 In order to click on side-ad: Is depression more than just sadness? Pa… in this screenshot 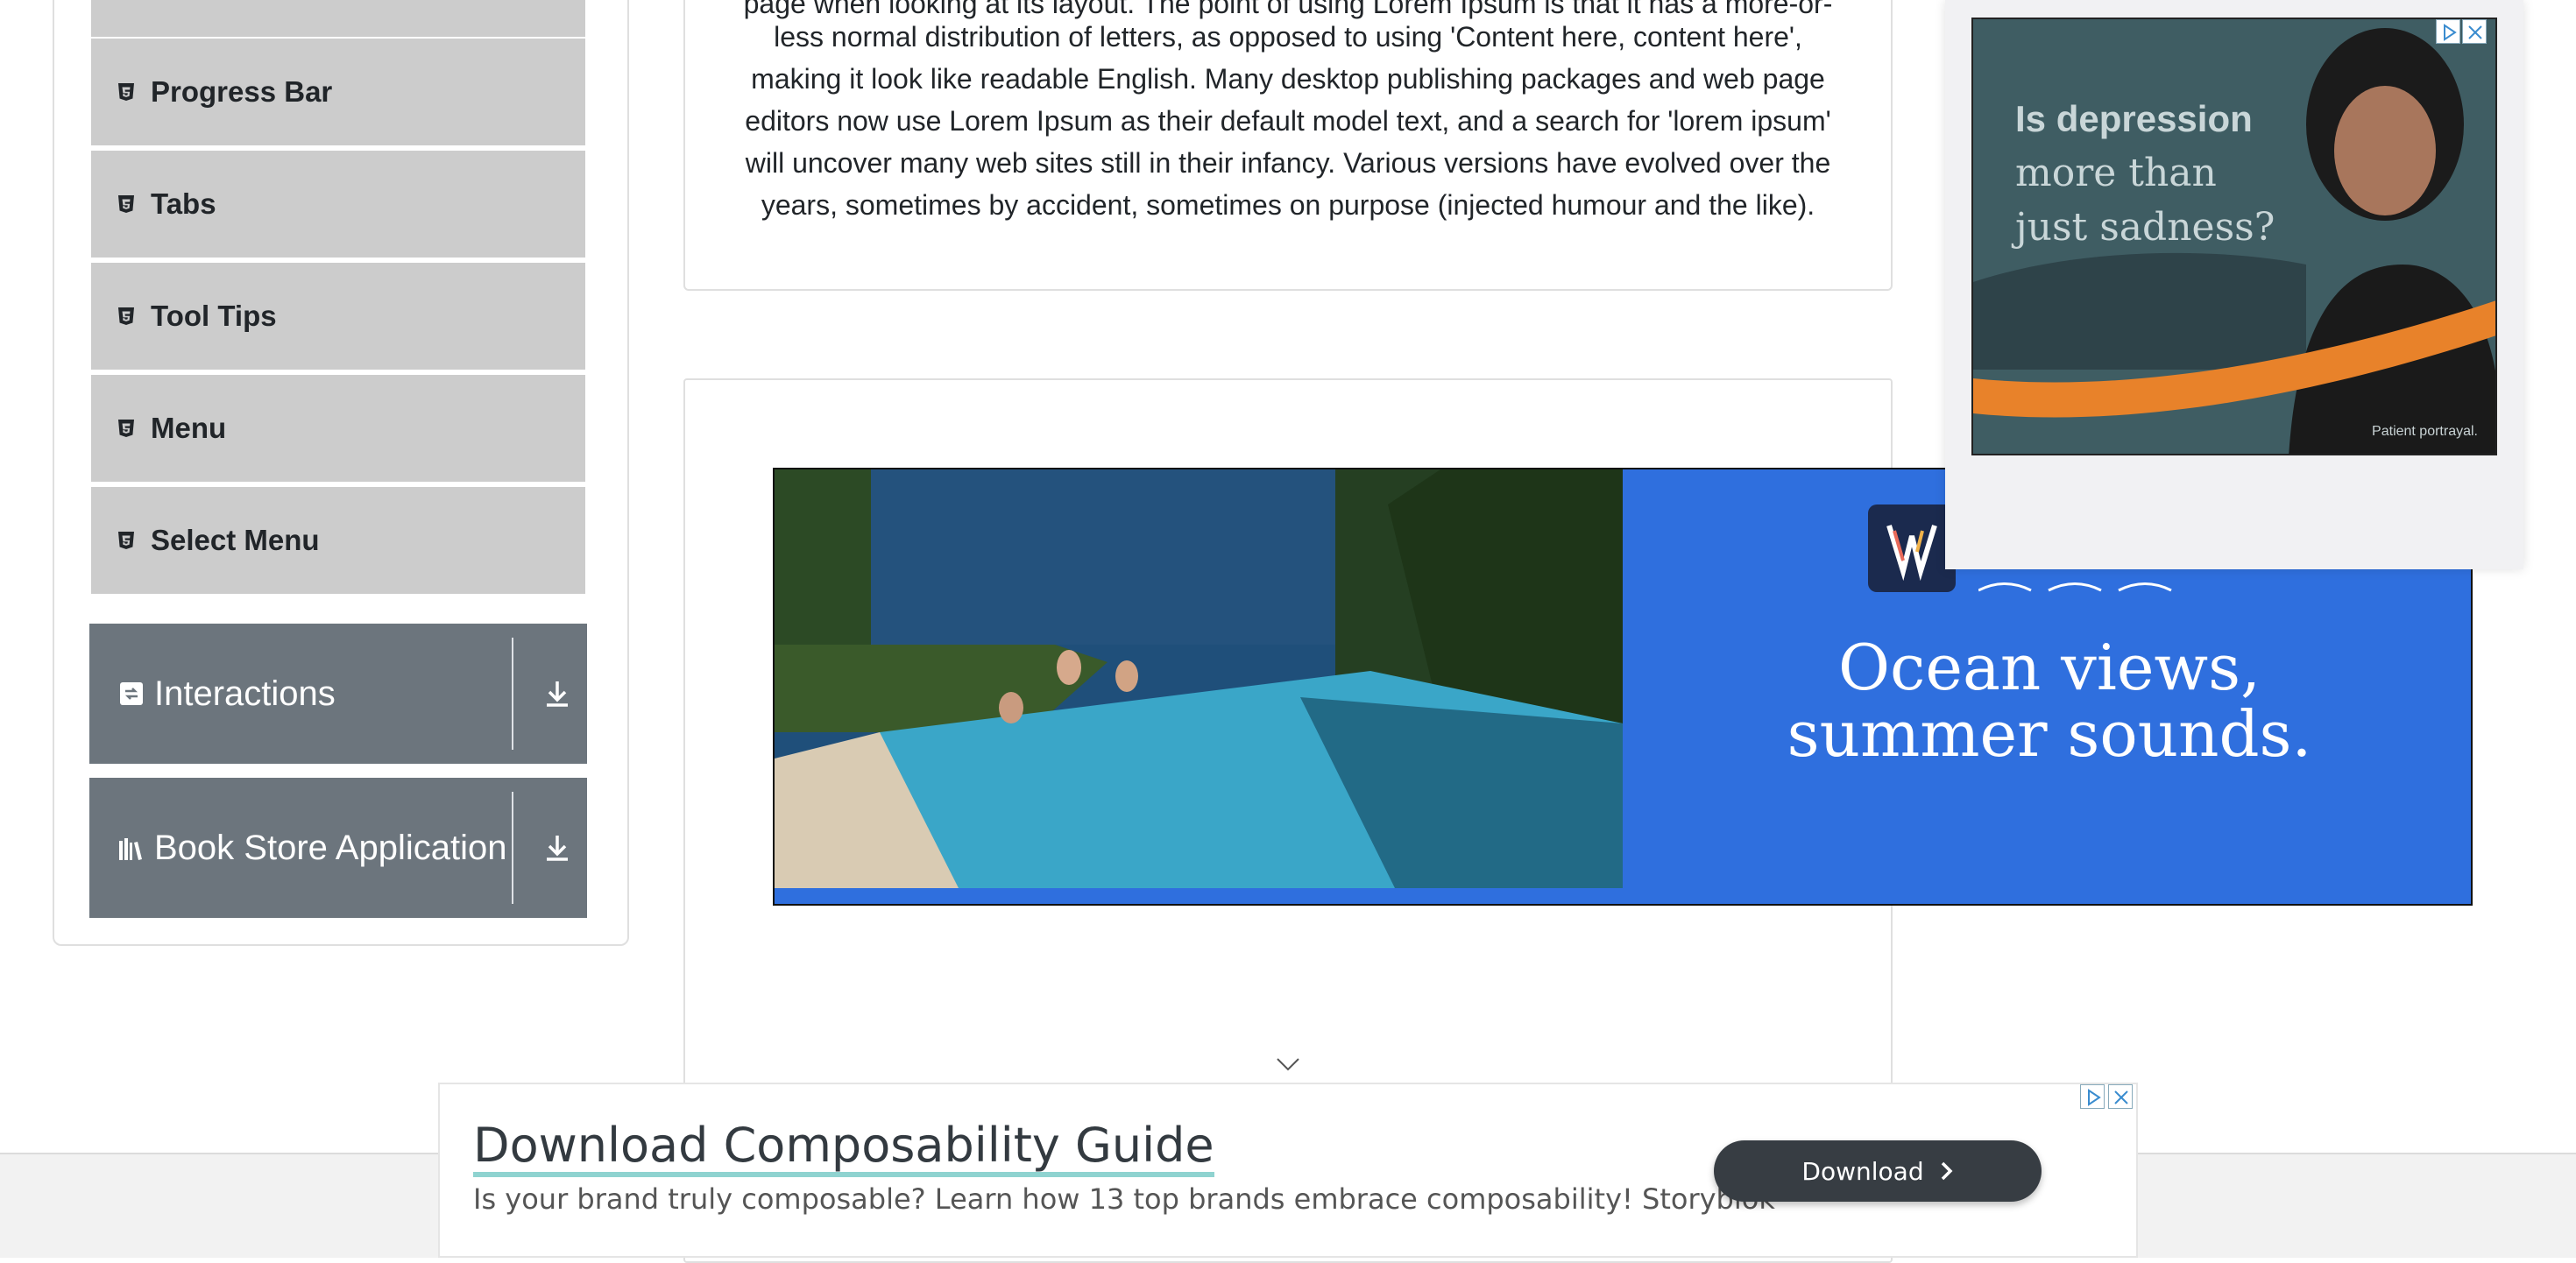, I will do `click(2234, 237)`.